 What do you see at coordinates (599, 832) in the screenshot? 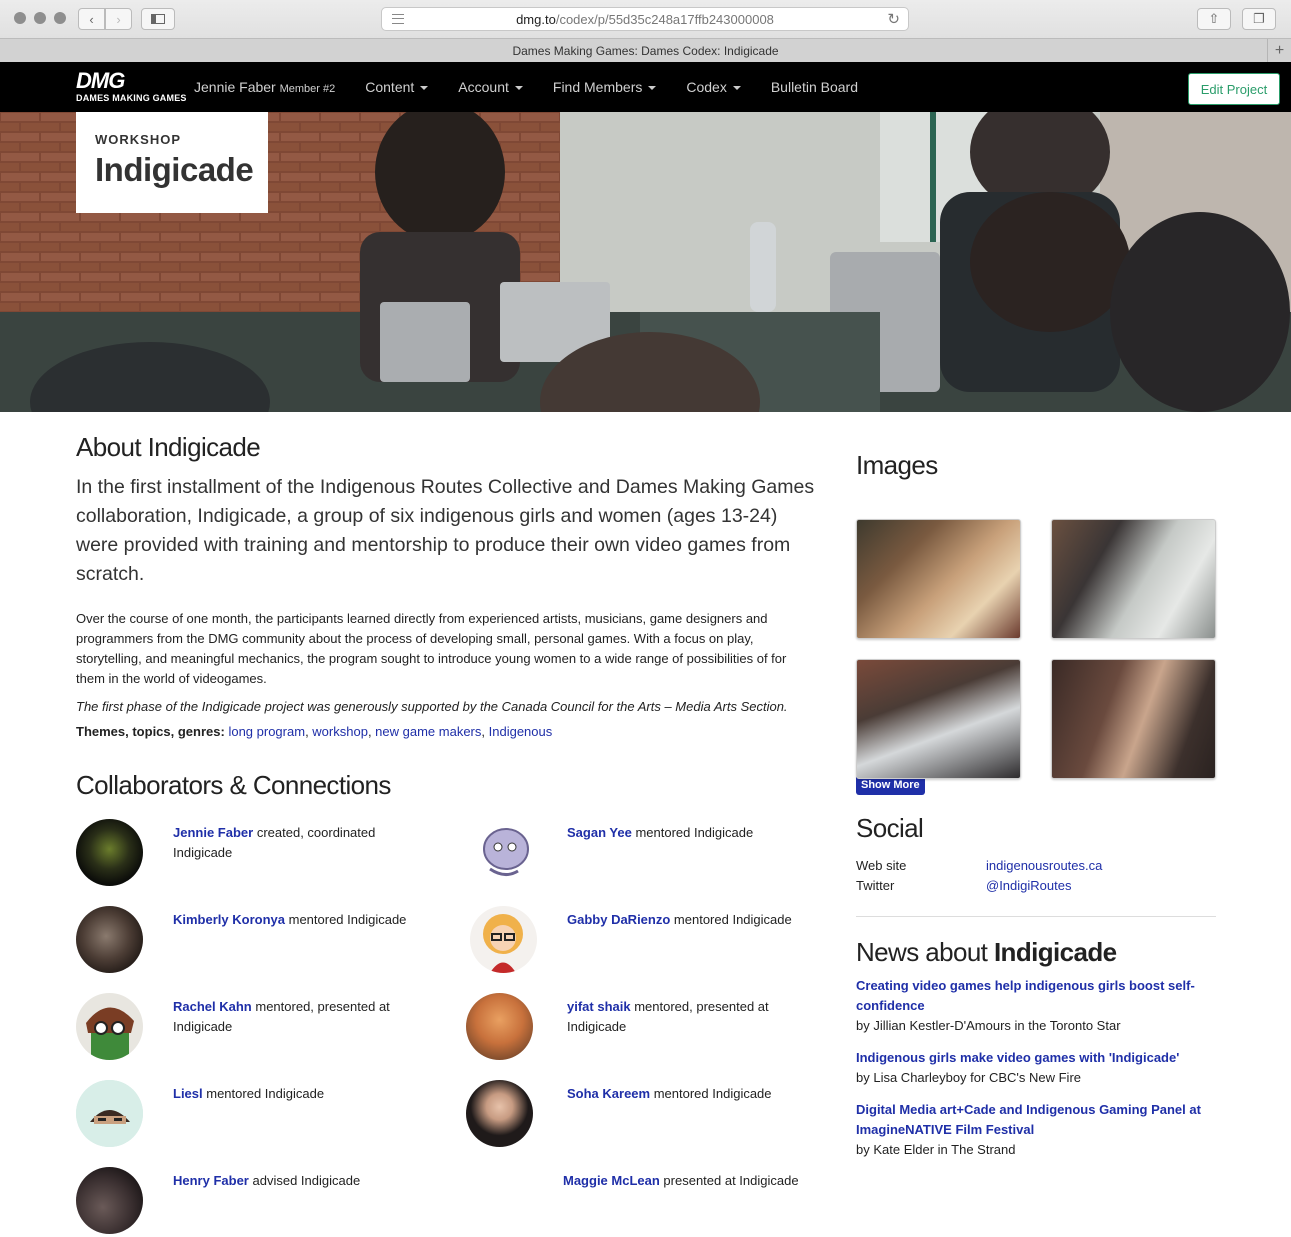
I see `collaborator-name: Sagan Yee` at bounding box center [599, 832].